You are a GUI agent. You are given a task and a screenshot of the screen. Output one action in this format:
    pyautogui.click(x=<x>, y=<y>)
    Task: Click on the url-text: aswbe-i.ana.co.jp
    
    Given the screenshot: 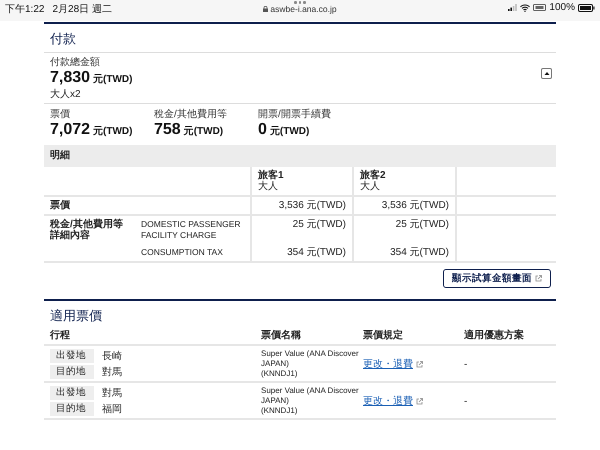 What is the action you would take?
    pyautogui.click(x=303, y=9)
    